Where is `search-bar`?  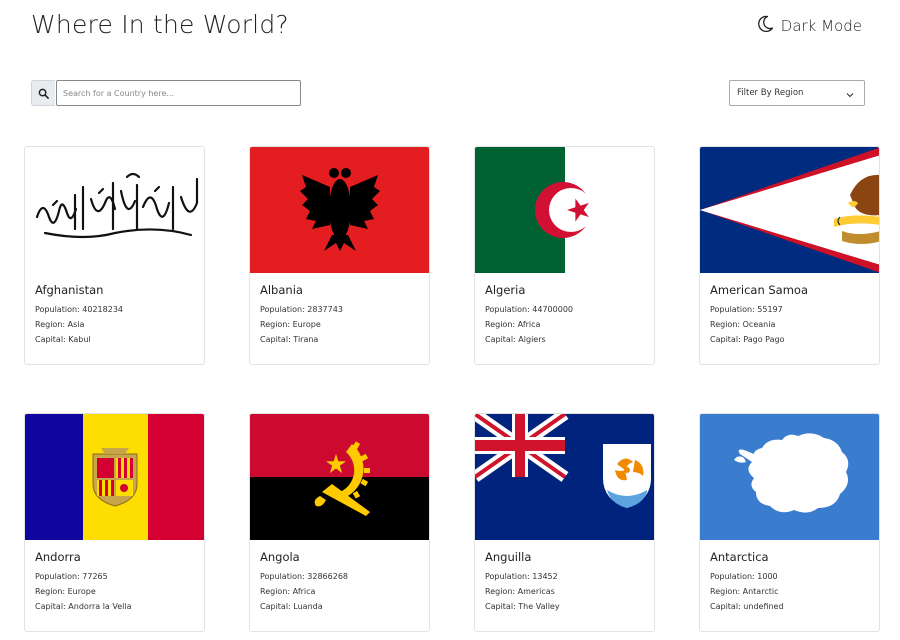 search-bar is located at coordinates (166, 93).